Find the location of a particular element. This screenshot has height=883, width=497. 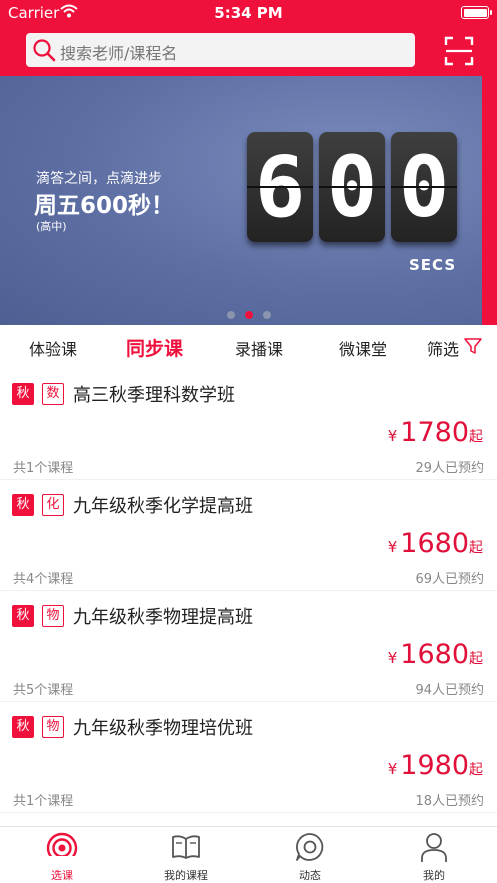

course-item: 秋 物 九年级秋季物理培优班 ¥1980起 共1个课程 18人已预约 is located at coordinates (248, 757).